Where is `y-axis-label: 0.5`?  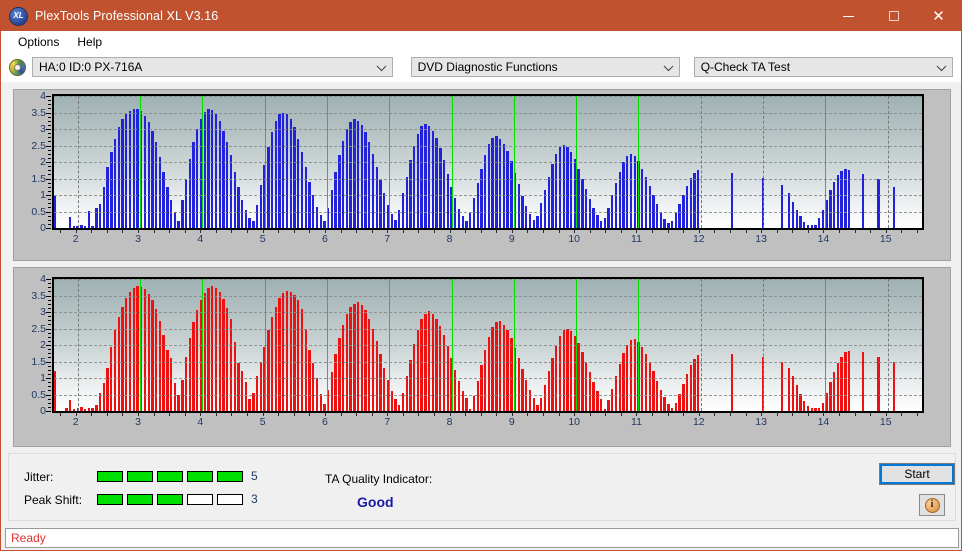
y-axis-label: 0.5 is located at coordinates (38, 394).